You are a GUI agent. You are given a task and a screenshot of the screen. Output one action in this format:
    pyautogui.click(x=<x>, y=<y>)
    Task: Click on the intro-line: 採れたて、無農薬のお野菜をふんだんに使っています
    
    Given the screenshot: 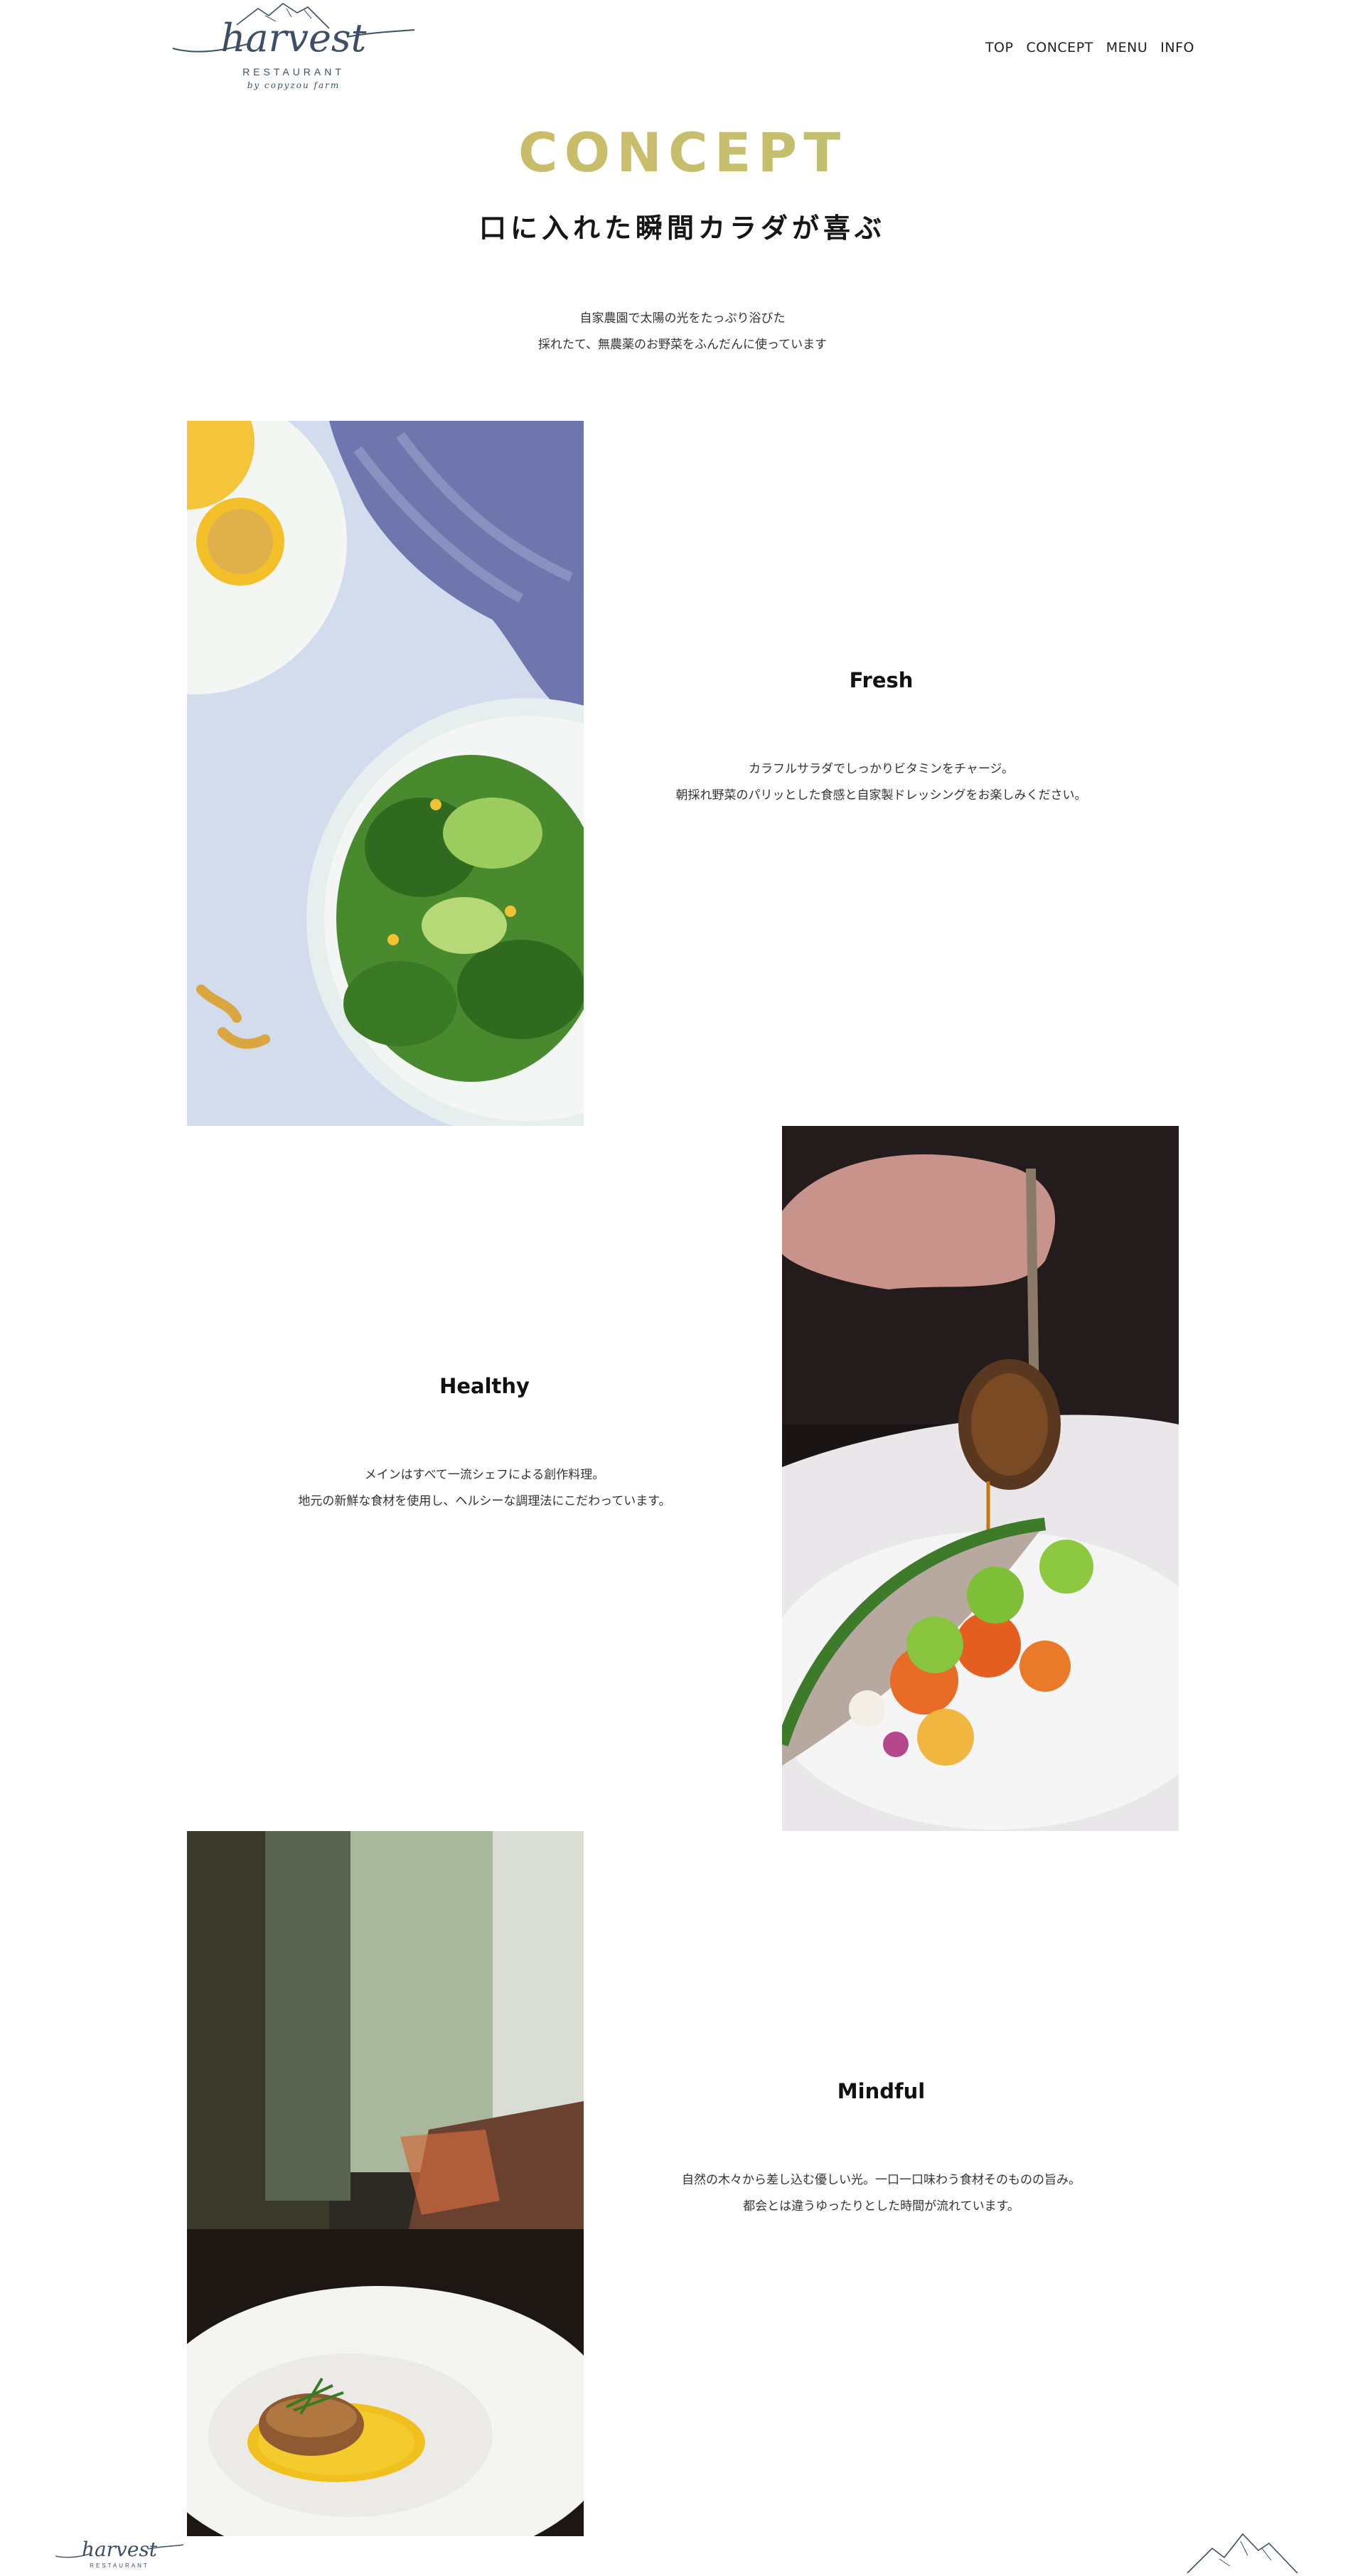 What is the action you would take?
    pyautogui.click(x=683, y=345)
    